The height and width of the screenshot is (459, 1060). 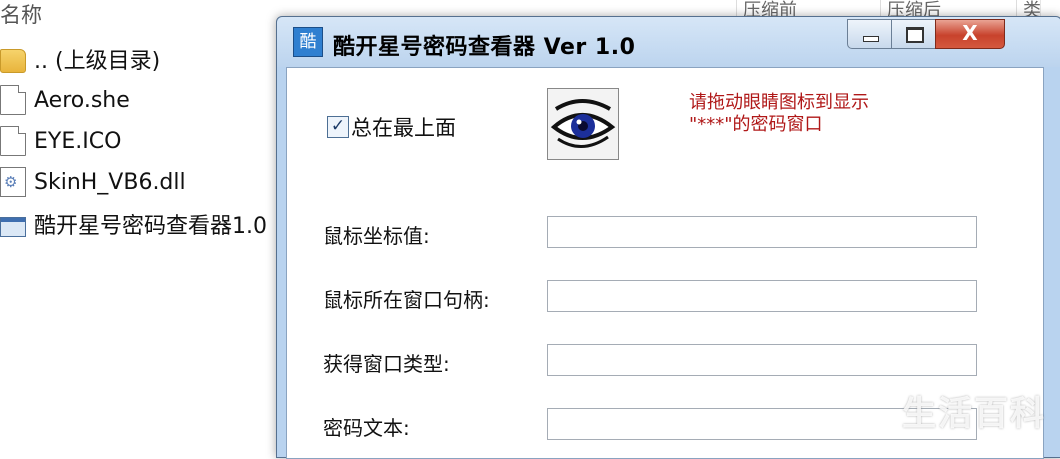 What do you see at coordinates (13, 227) in the screenshot?
I see `exe-icon` at bounding box center [13, 227].